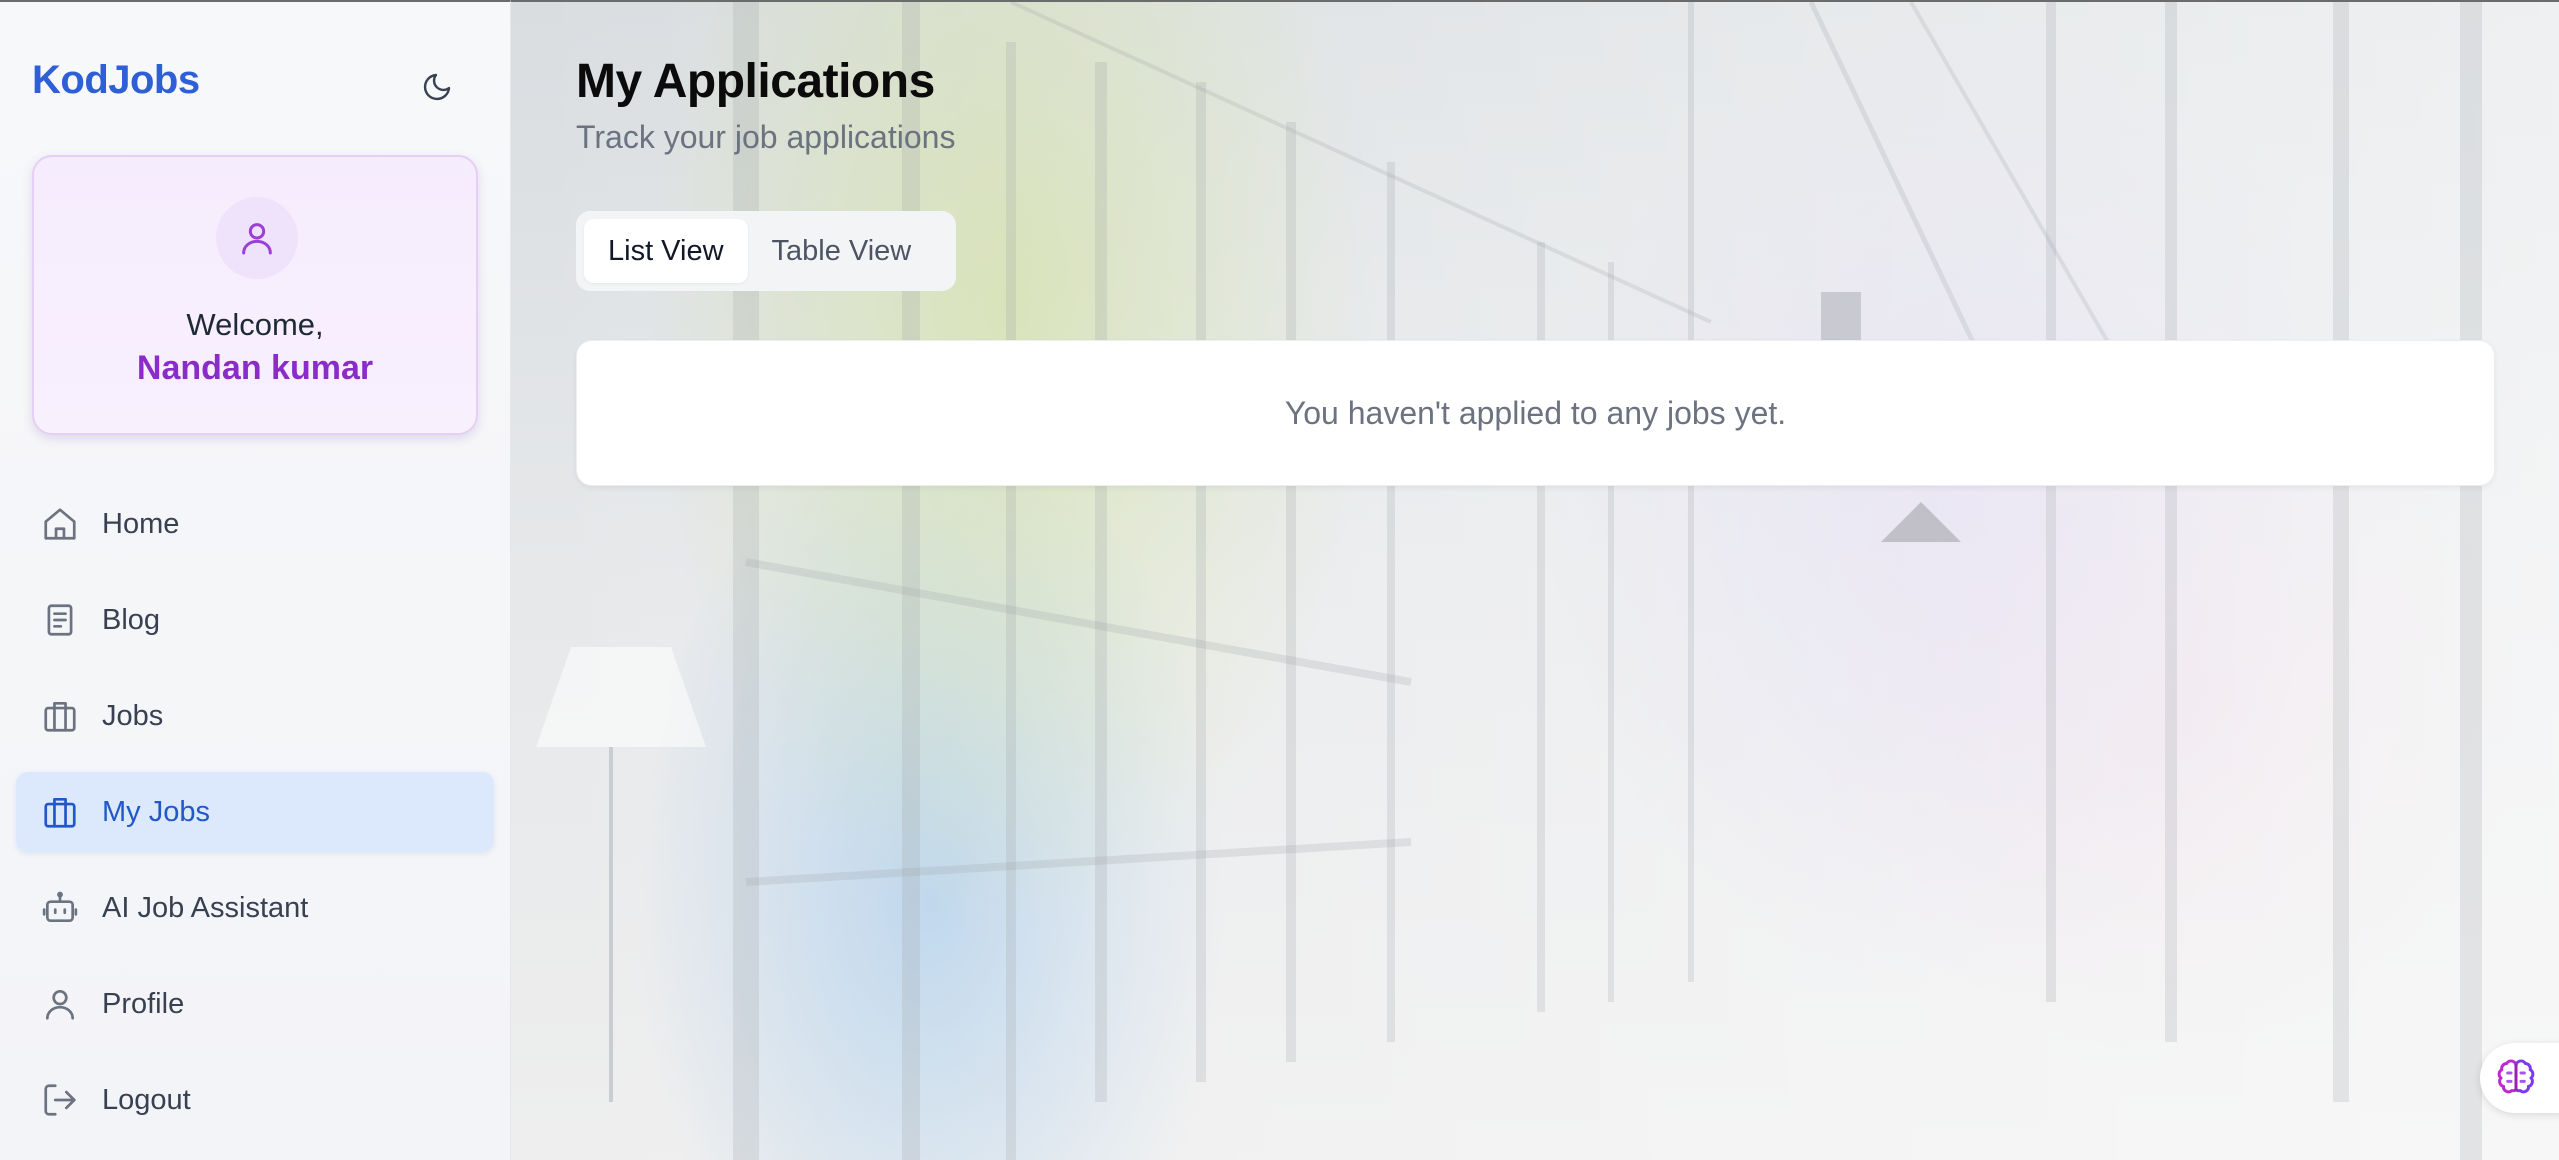  What do you see at coordinates (205, 907) in the screenshot?
I see `sidebar-item-label: AI Job Assistant` at bounding box center [205, 907].